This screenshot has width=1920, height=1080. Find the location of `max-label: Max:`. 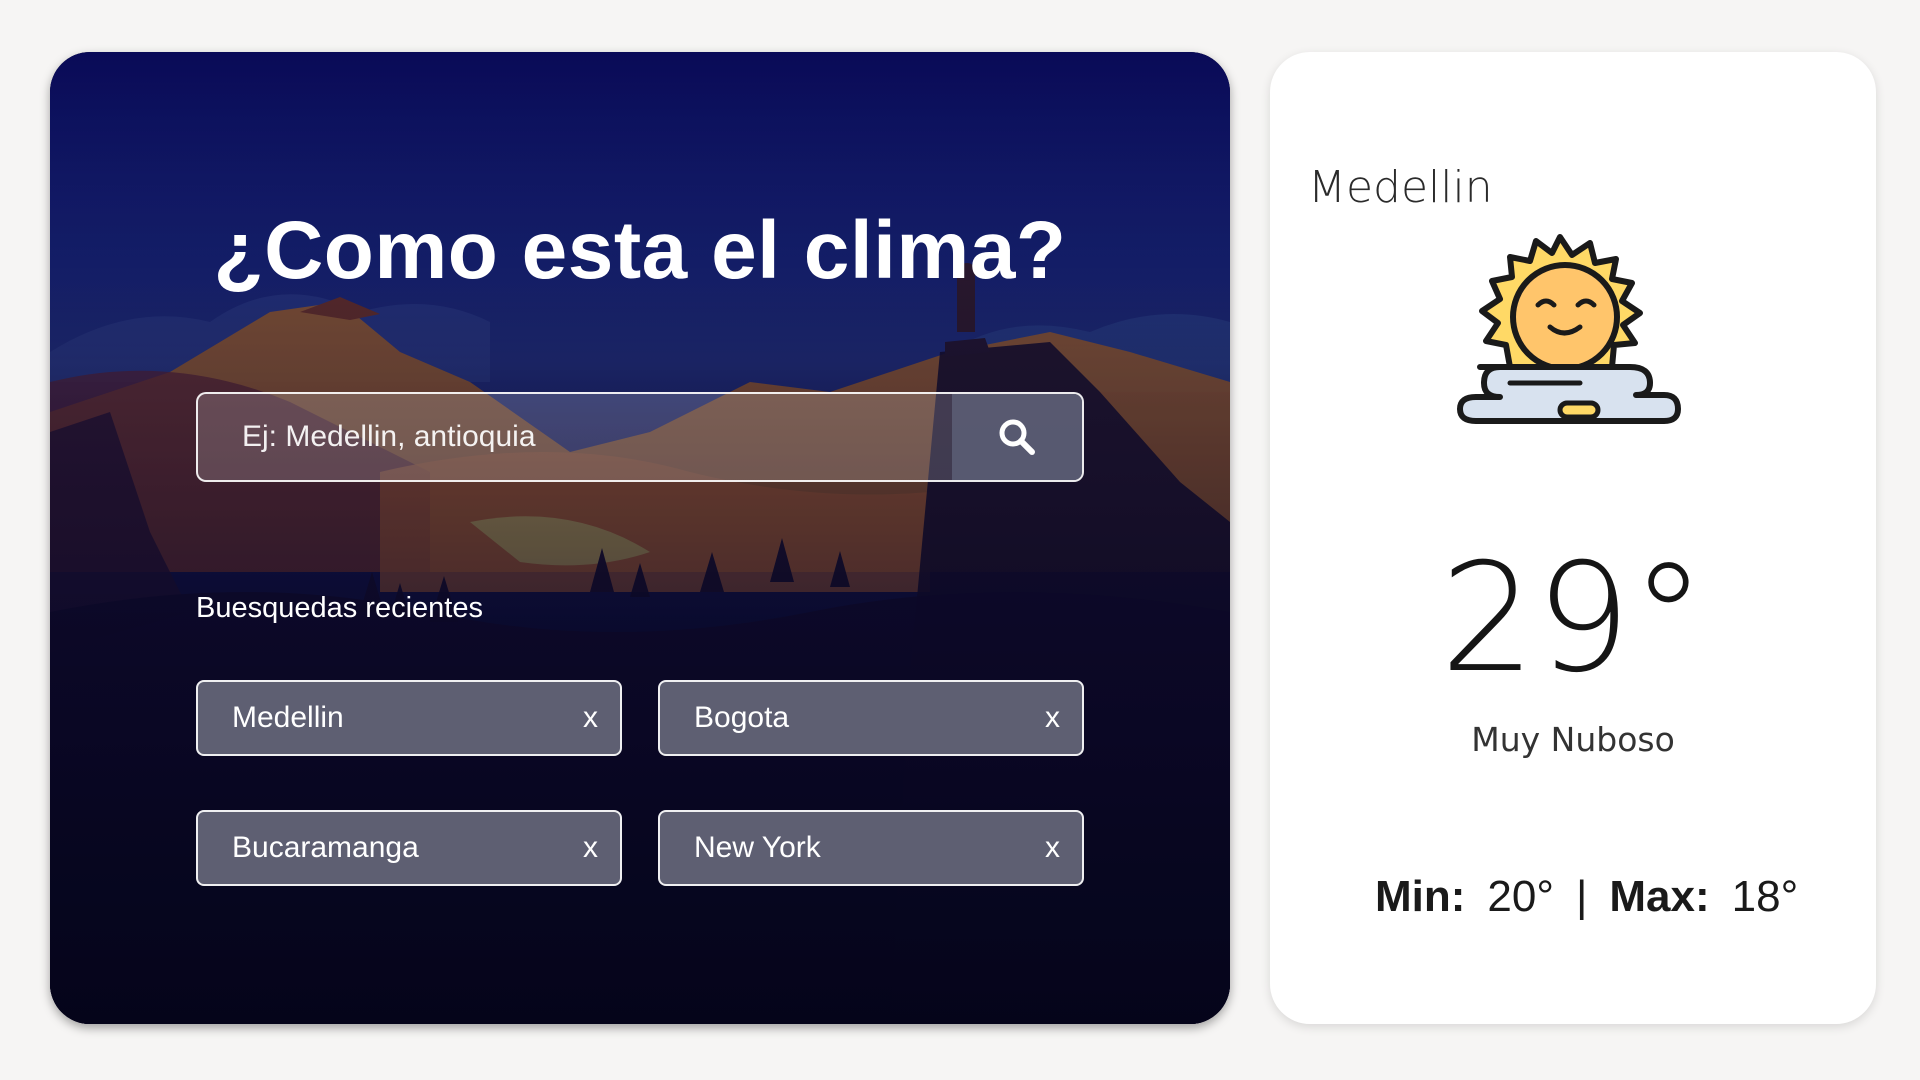

max-label: Max: is located at coordinates (1659, 896).